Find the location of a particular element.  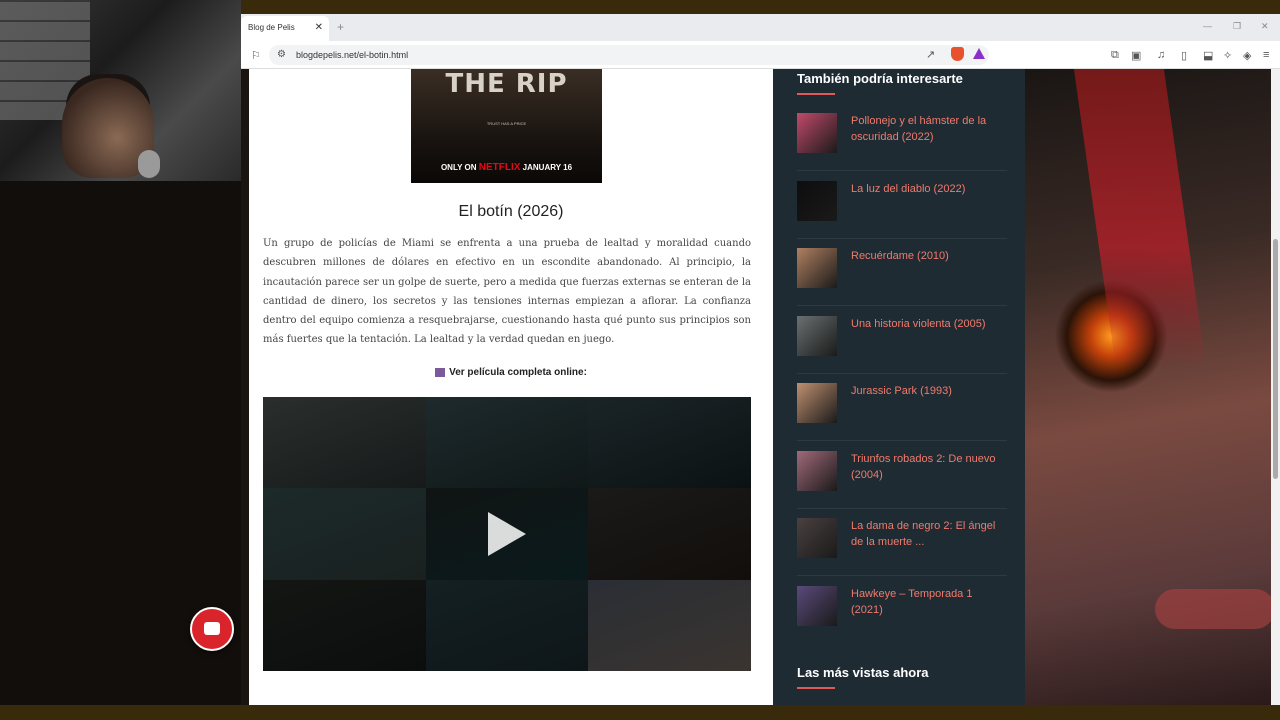

brave-shield-icon is located at coordinates (957, 54).